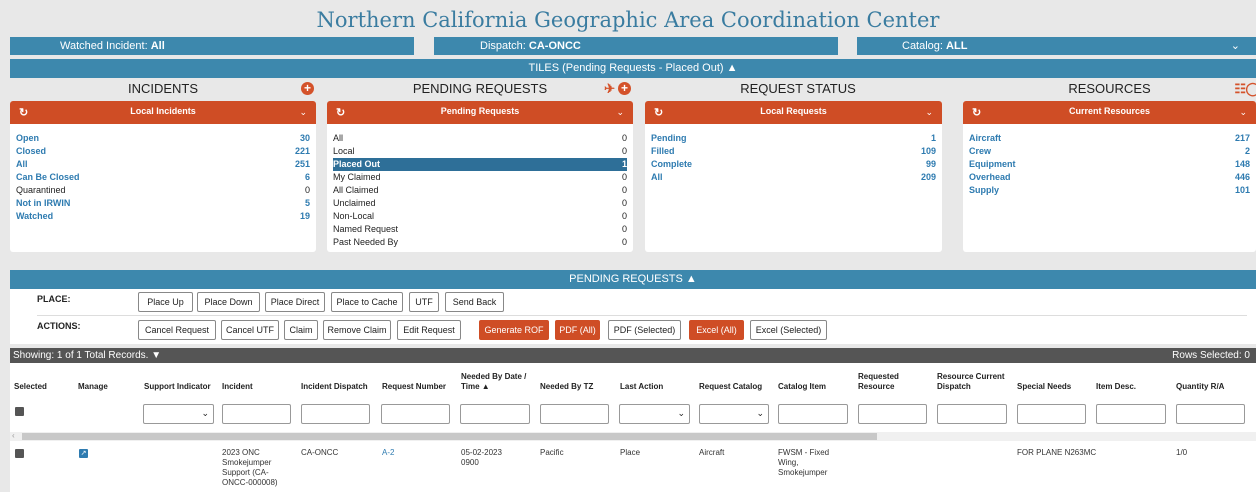 This screenshot has height=492, width=1256. What do you see at coordinates (256, 414) in the screenshot?
I see `incident-filter` at bounding box center [256, 414].